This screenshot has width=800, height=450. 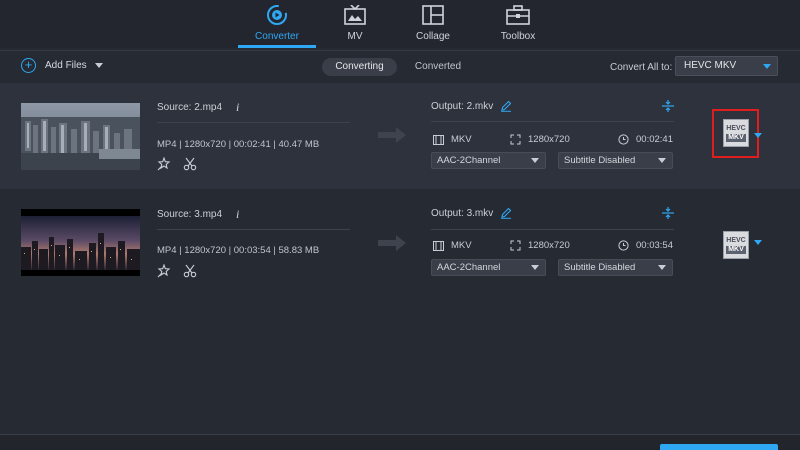 I want to click on source-name: Source: 3.mp4 i, so click(x=198, y=214).